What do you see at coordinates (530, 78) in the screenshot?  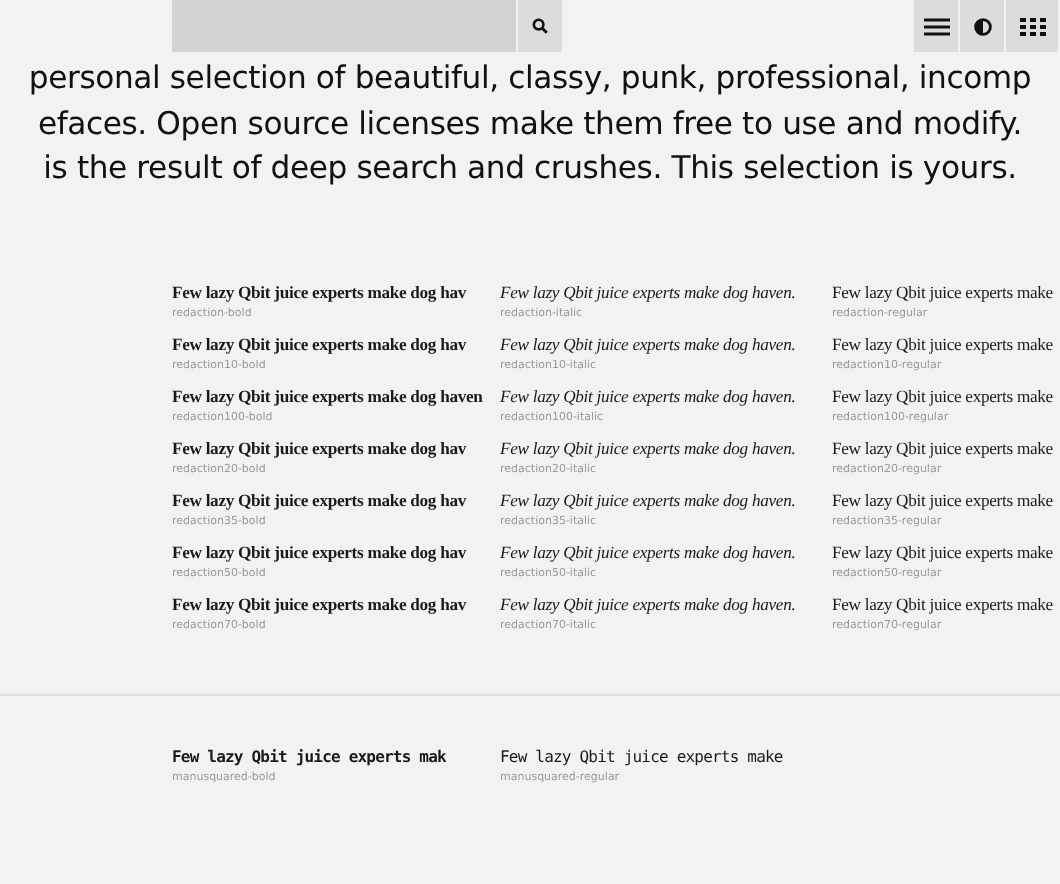 I see `intro-text: personal selection of beautiful, classy, punk, professional, incomp` at bounding box center [530, 78].